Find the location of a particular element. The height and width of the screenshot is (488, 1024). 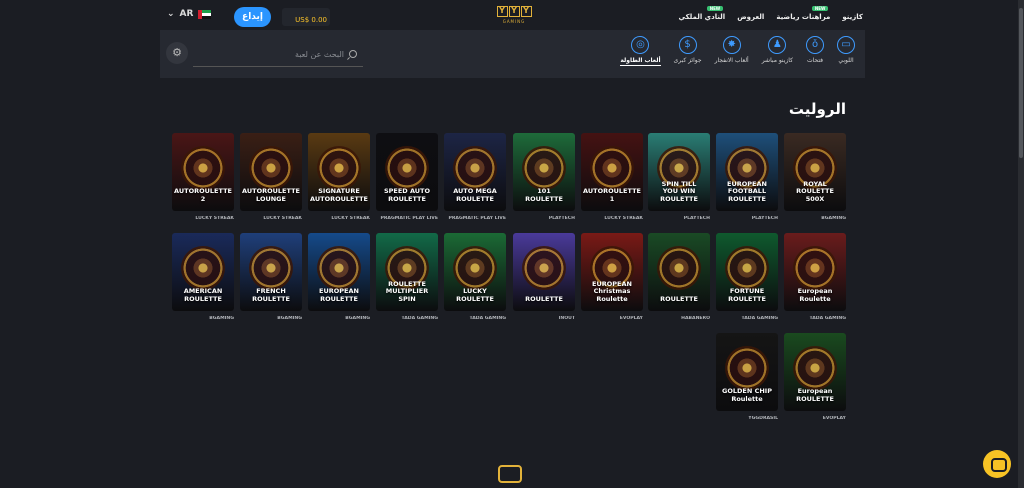

tab-table-games: ◎ ألعاب الطاولة is located at coordinates (640, 51).